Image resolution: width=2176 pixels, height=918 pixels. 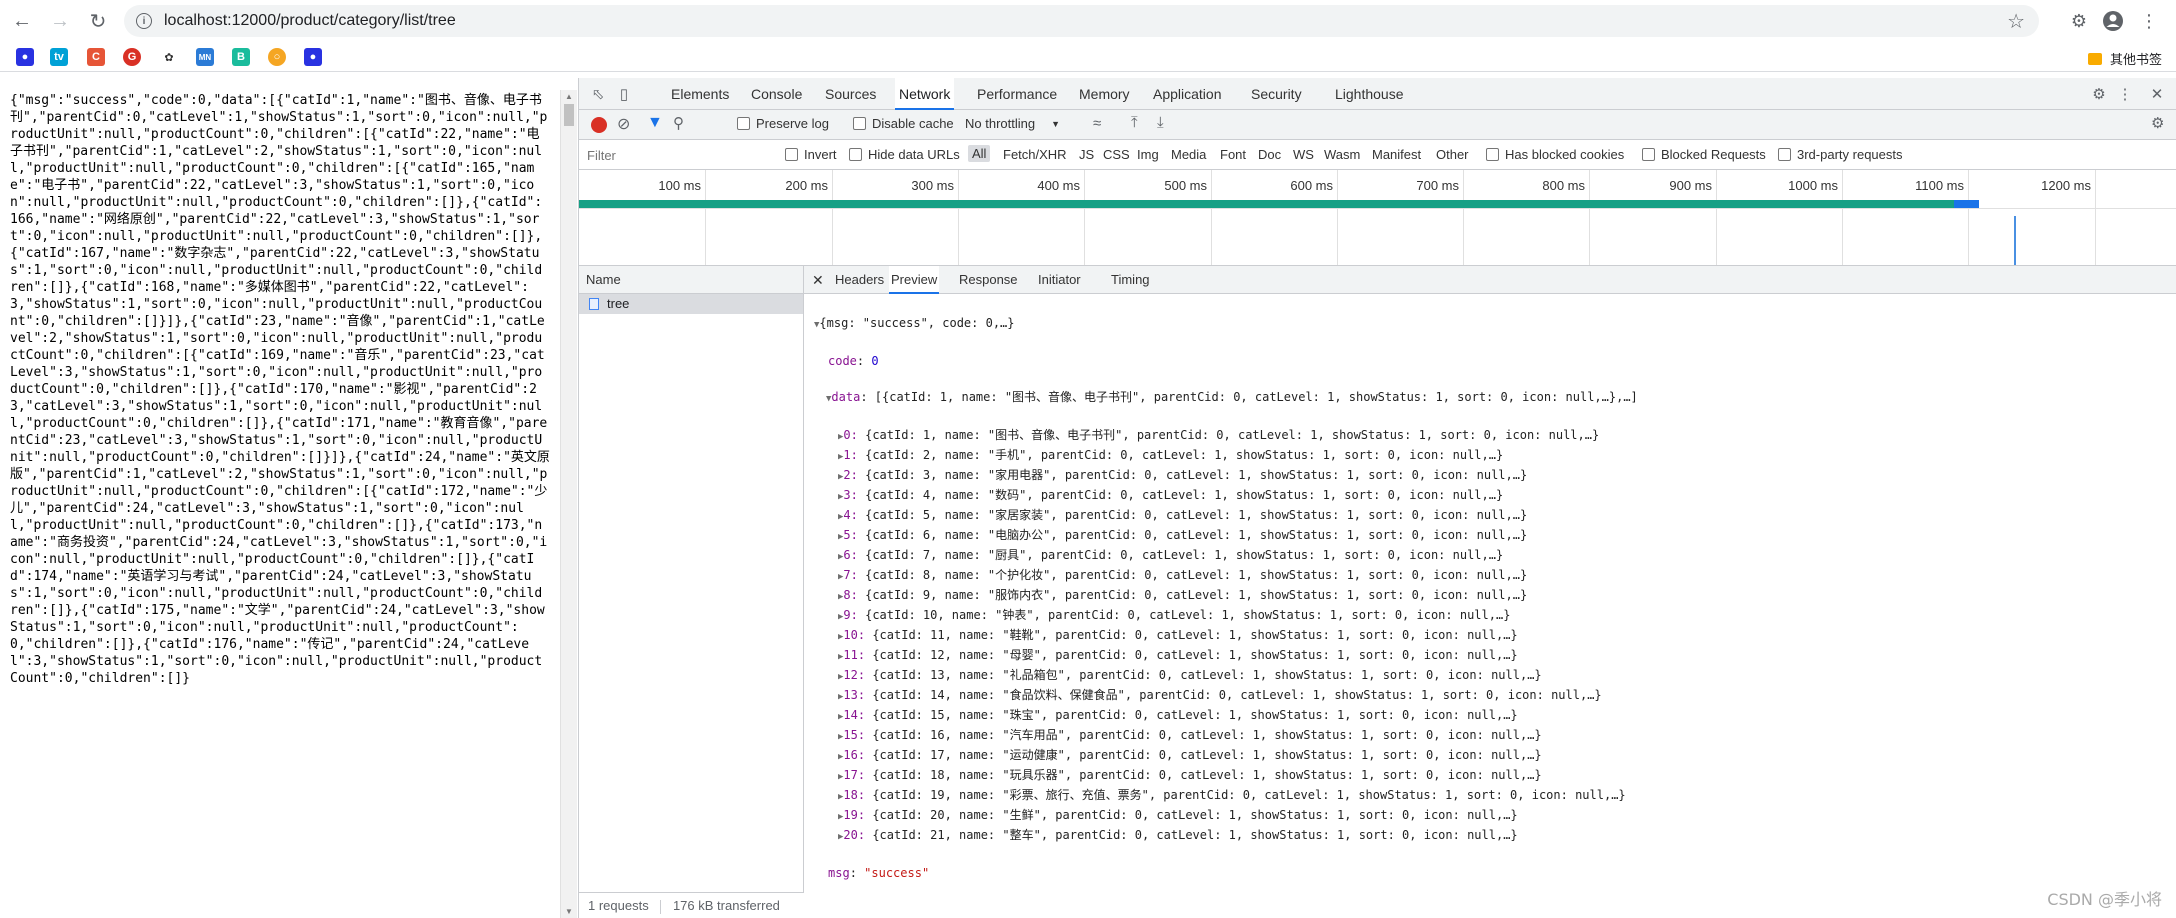 What do you see at coordinates (277, 57) in the screenshot?
I see `orange-bookmark-icon: ○` at bounding box center [277, 57].